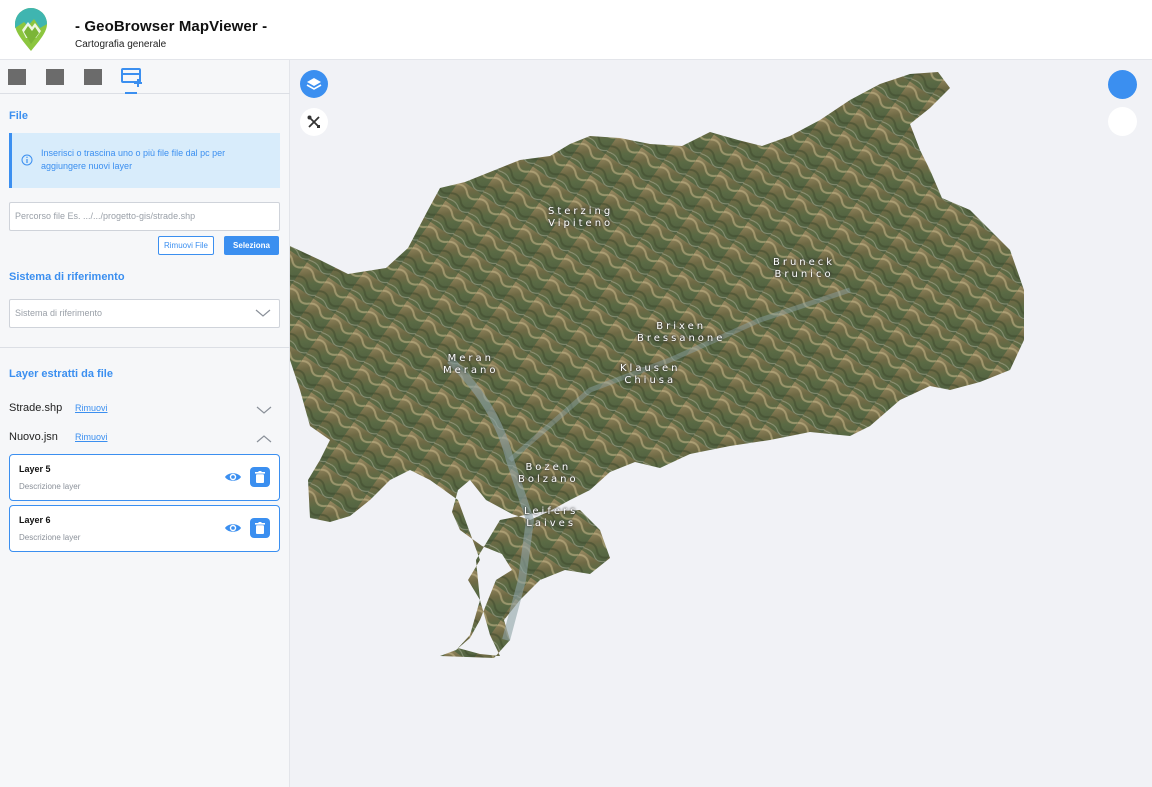  Describe the element at coordinates (33, 437) in the screenshot. I see `file-name: Nuovo.jsn` at that location.